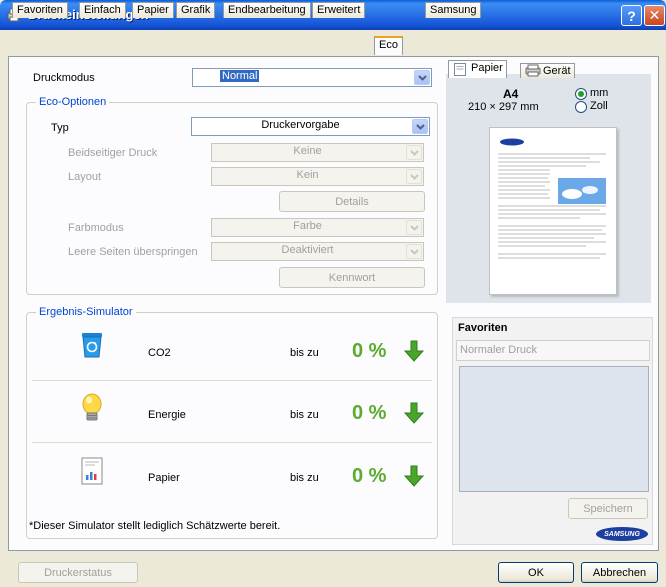  I want to click on type-select: Druckervorgabe, so click(310, 126).